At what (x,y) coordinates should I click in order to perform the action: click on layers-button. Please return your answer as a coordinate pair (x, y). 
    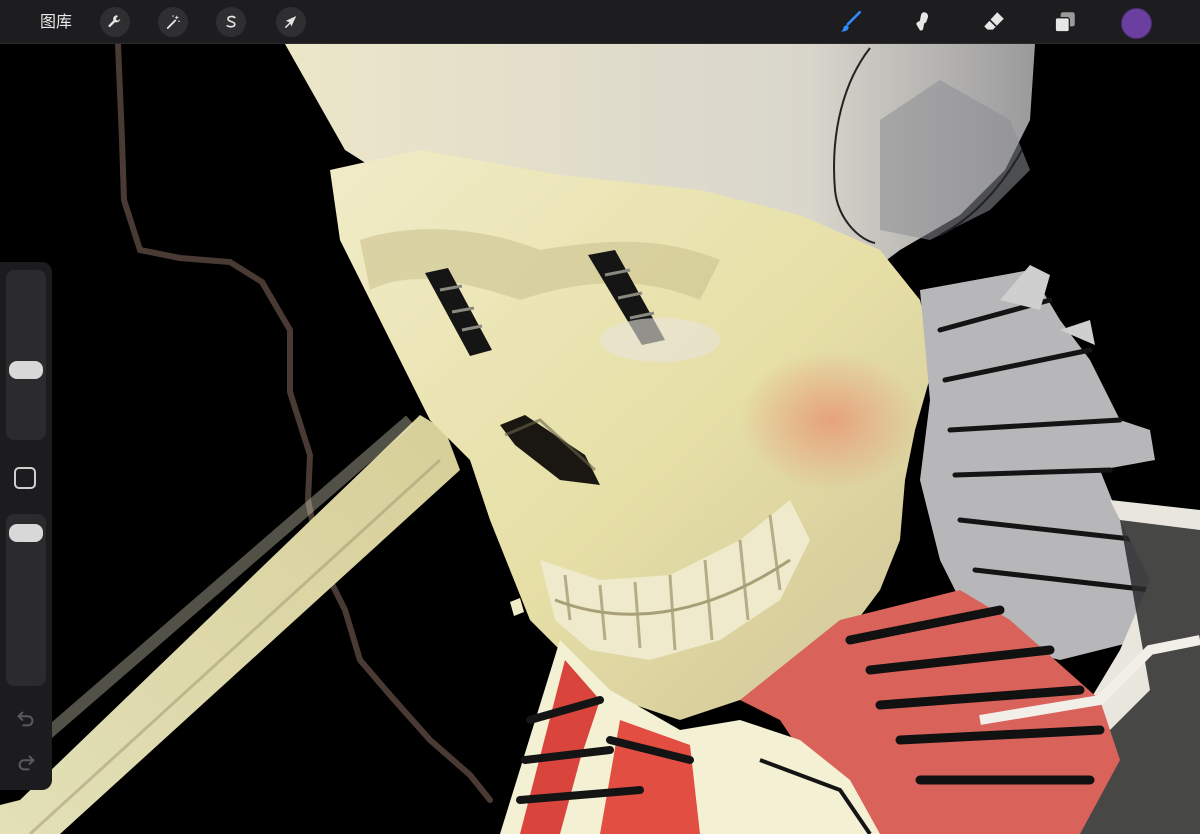
    Looking at the image, I should click on (1065, 22).